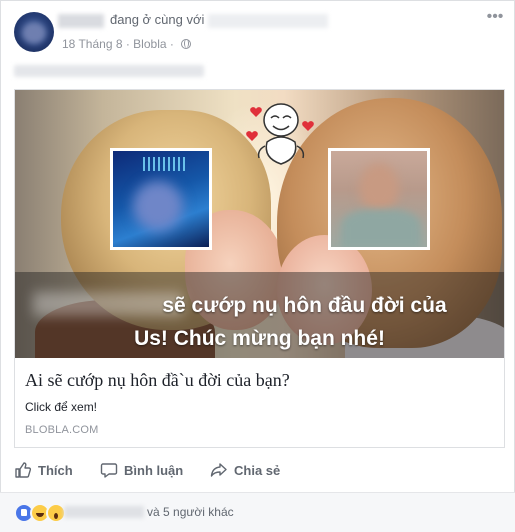  Describe the element at coordinates (268, 20) in the screenshot. I see `tagged-friend-blurred` at that location.